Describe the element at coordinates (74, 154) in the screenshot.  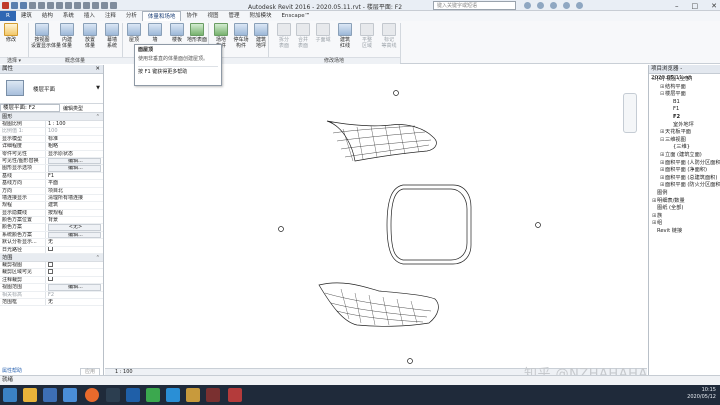
I see `property-value: 显示原状态` at that location.